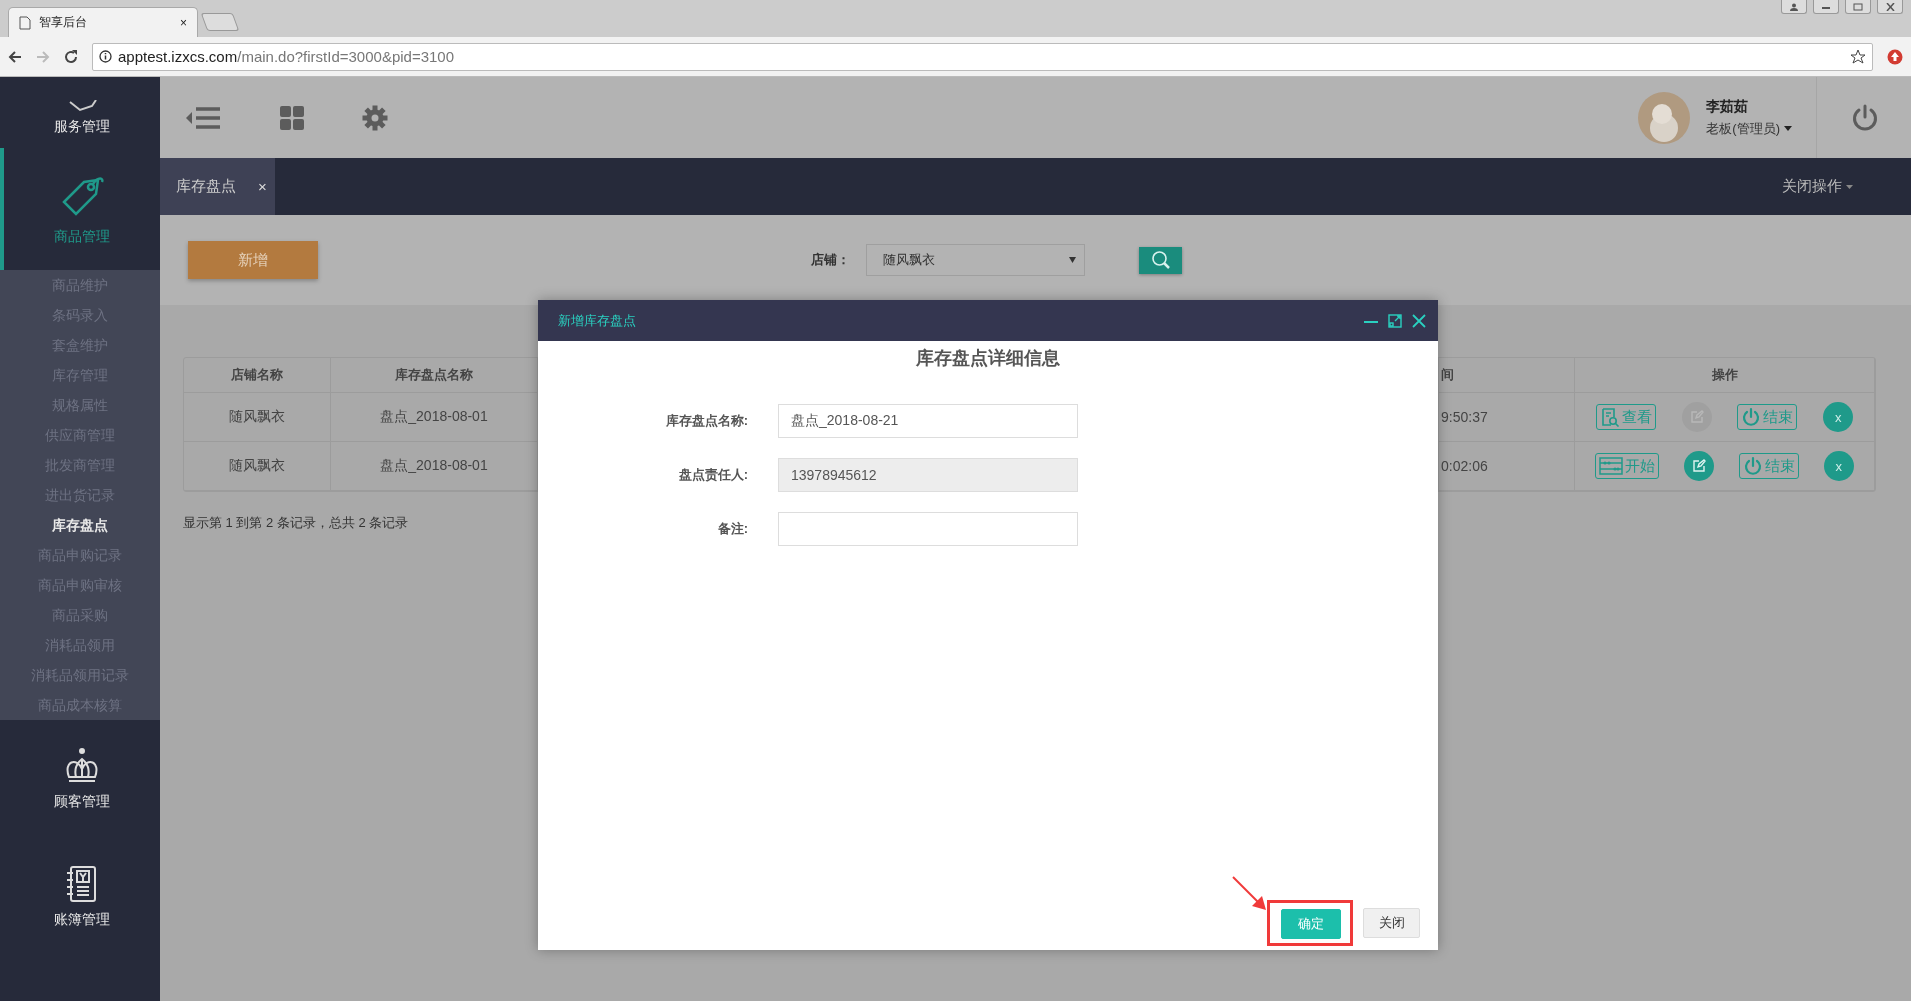  Describe the element at coordinates (975, 260) in the screenshot. I see `store-select: 随风飘衣` at that location.